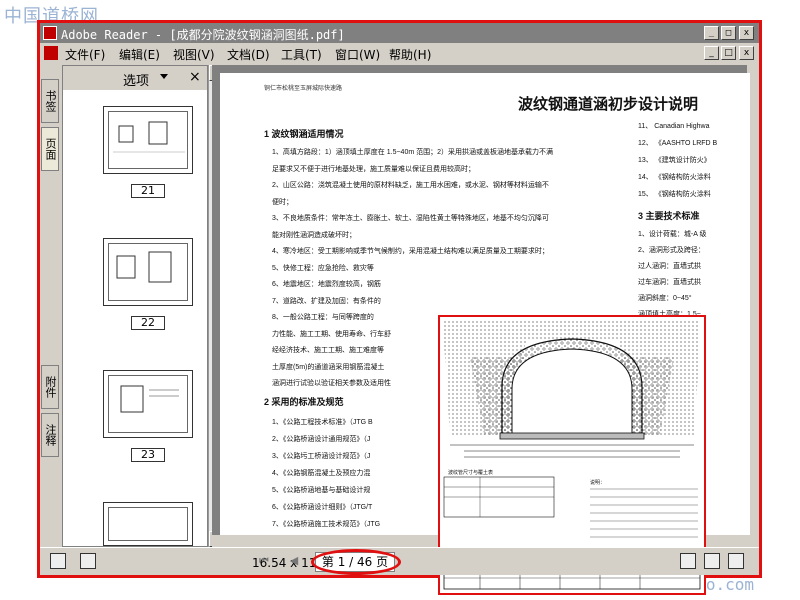 This screenshot has width=800, height=600. What do you see at coordinates (331, 334) in the screenshot?
I see `text-line: 力性能、施工工期、使用寿命、行车舒` at bounding box center [331, 334].